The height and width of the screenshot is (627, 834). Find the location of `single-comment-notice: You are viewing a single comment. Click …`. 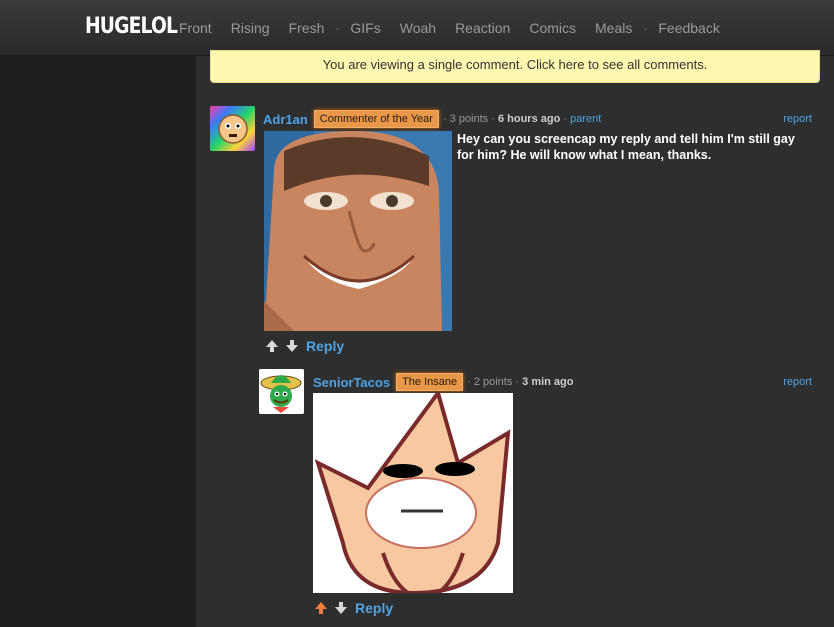

single-comment-notice: You are viewing a single comment. Click … is located at coordinates (515, 66).